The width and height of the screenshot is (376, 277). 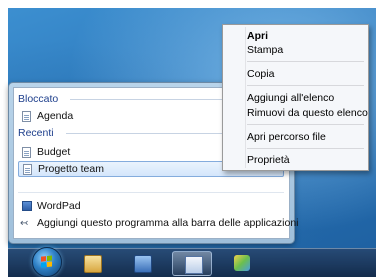 I want to click on taskbar, so click(x=192, y=262).